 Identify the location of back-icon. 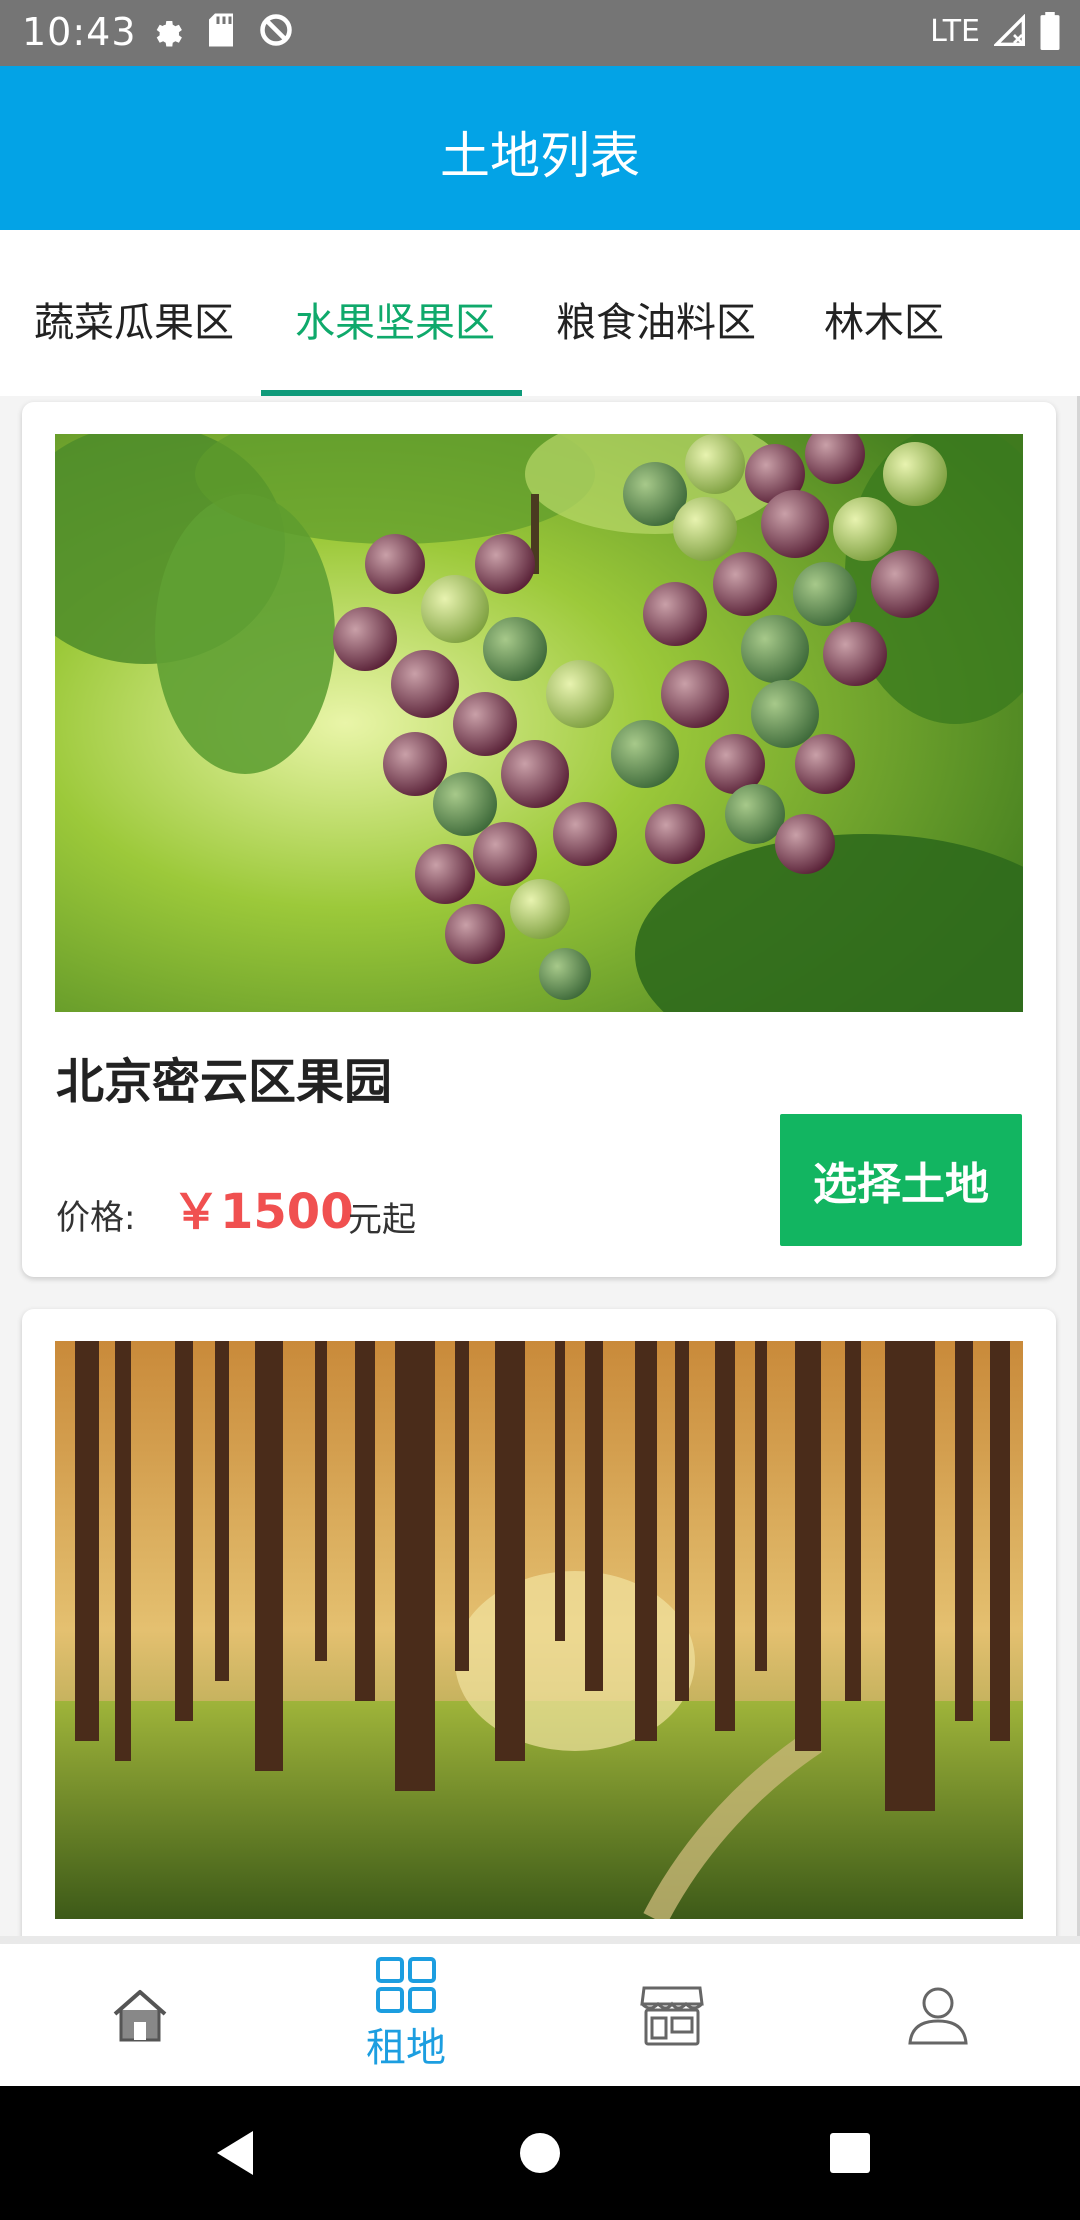
(235, 2153).